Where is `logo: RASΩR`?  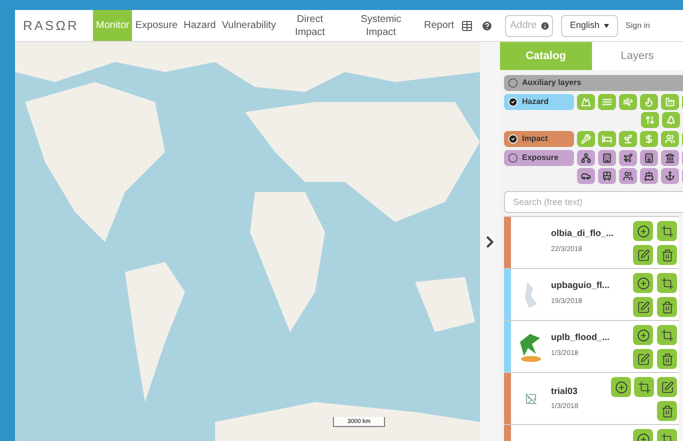 logo: RASΩR is located at coordinates (54, 26).